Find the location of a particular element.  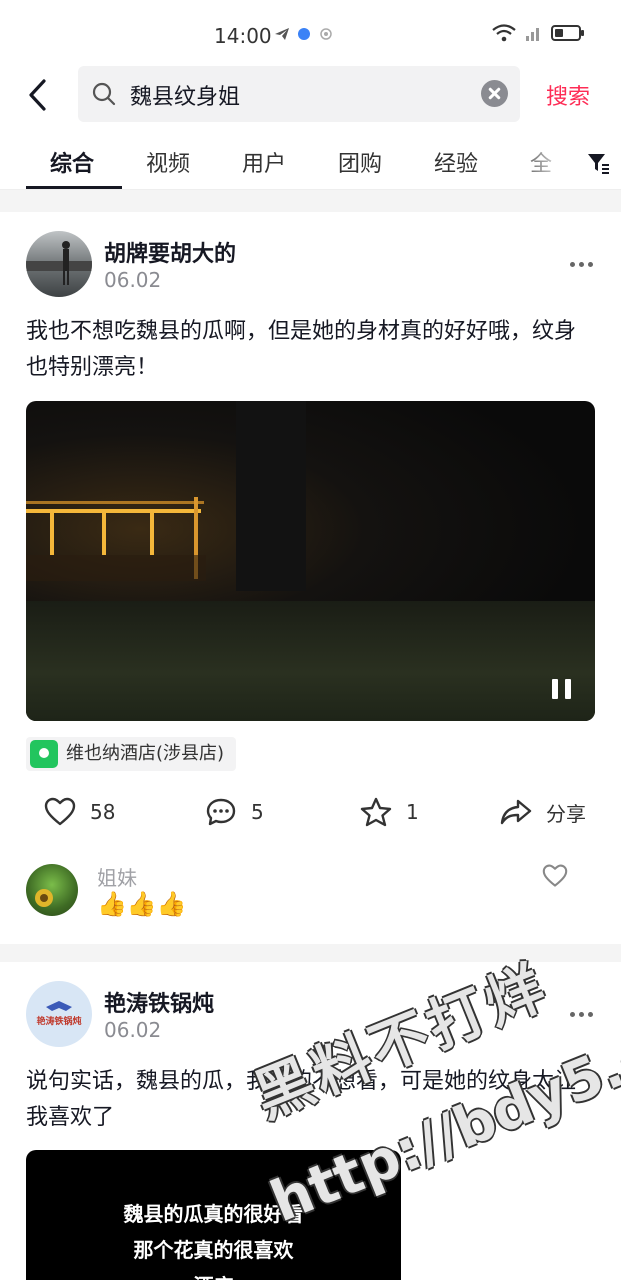

tab-users: 用户 is located at coordinates (264, 162).